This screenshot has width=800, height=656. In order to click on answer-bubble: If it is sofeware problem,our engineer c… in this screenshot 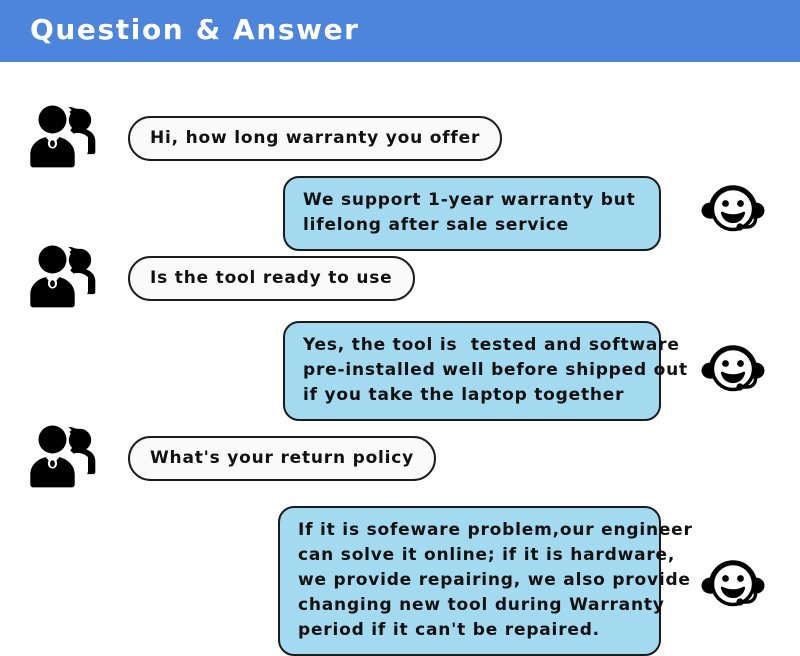, I will do `click(485, 581)`.